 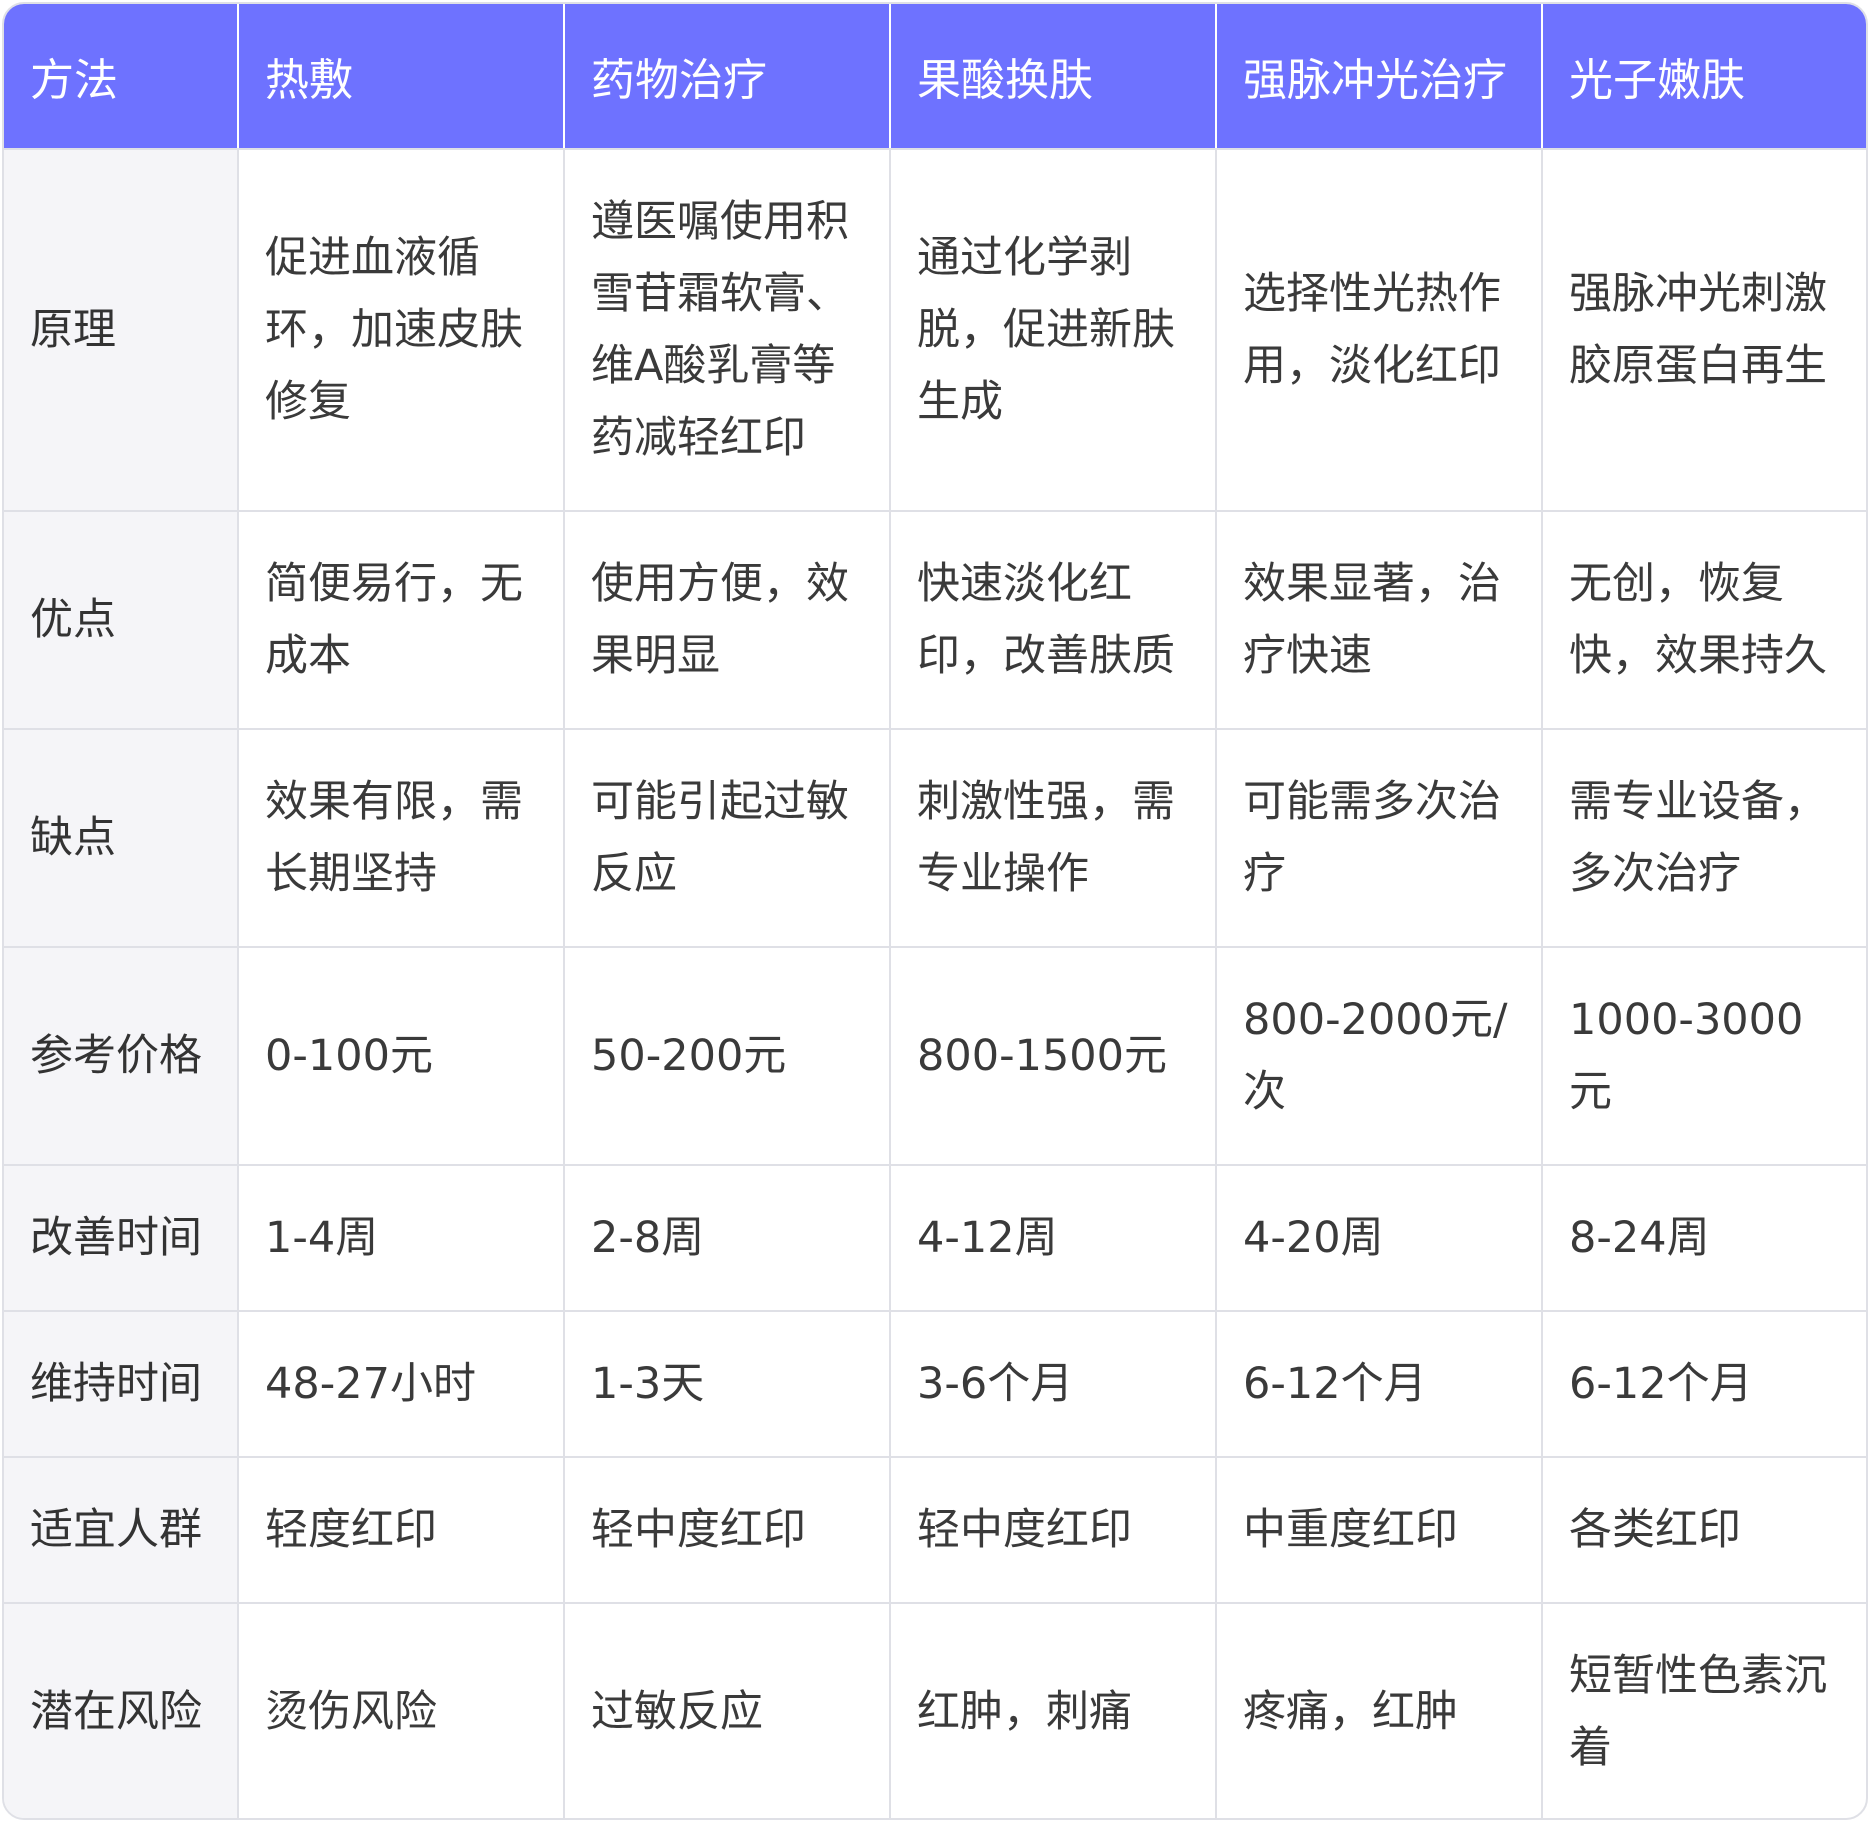 What do you see at coordinates (121, 1710) in the screenshot?
I see `row-label: 潜在风险` at bounding box center [121, 1710].